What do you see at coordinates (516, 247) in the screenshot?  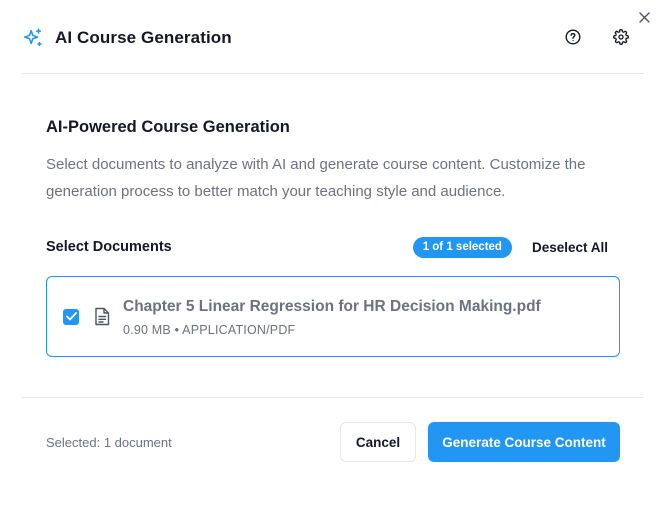 I see `documents-controls: 1 of 1 selected Deselect All` at bounding box center [516, 247].